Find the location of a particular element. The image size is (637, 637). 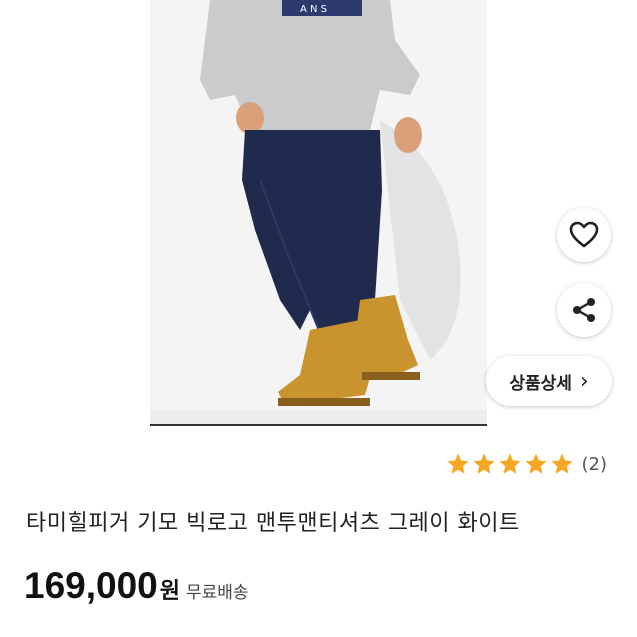

review-count: (2) is located at coordinates (595, 464).